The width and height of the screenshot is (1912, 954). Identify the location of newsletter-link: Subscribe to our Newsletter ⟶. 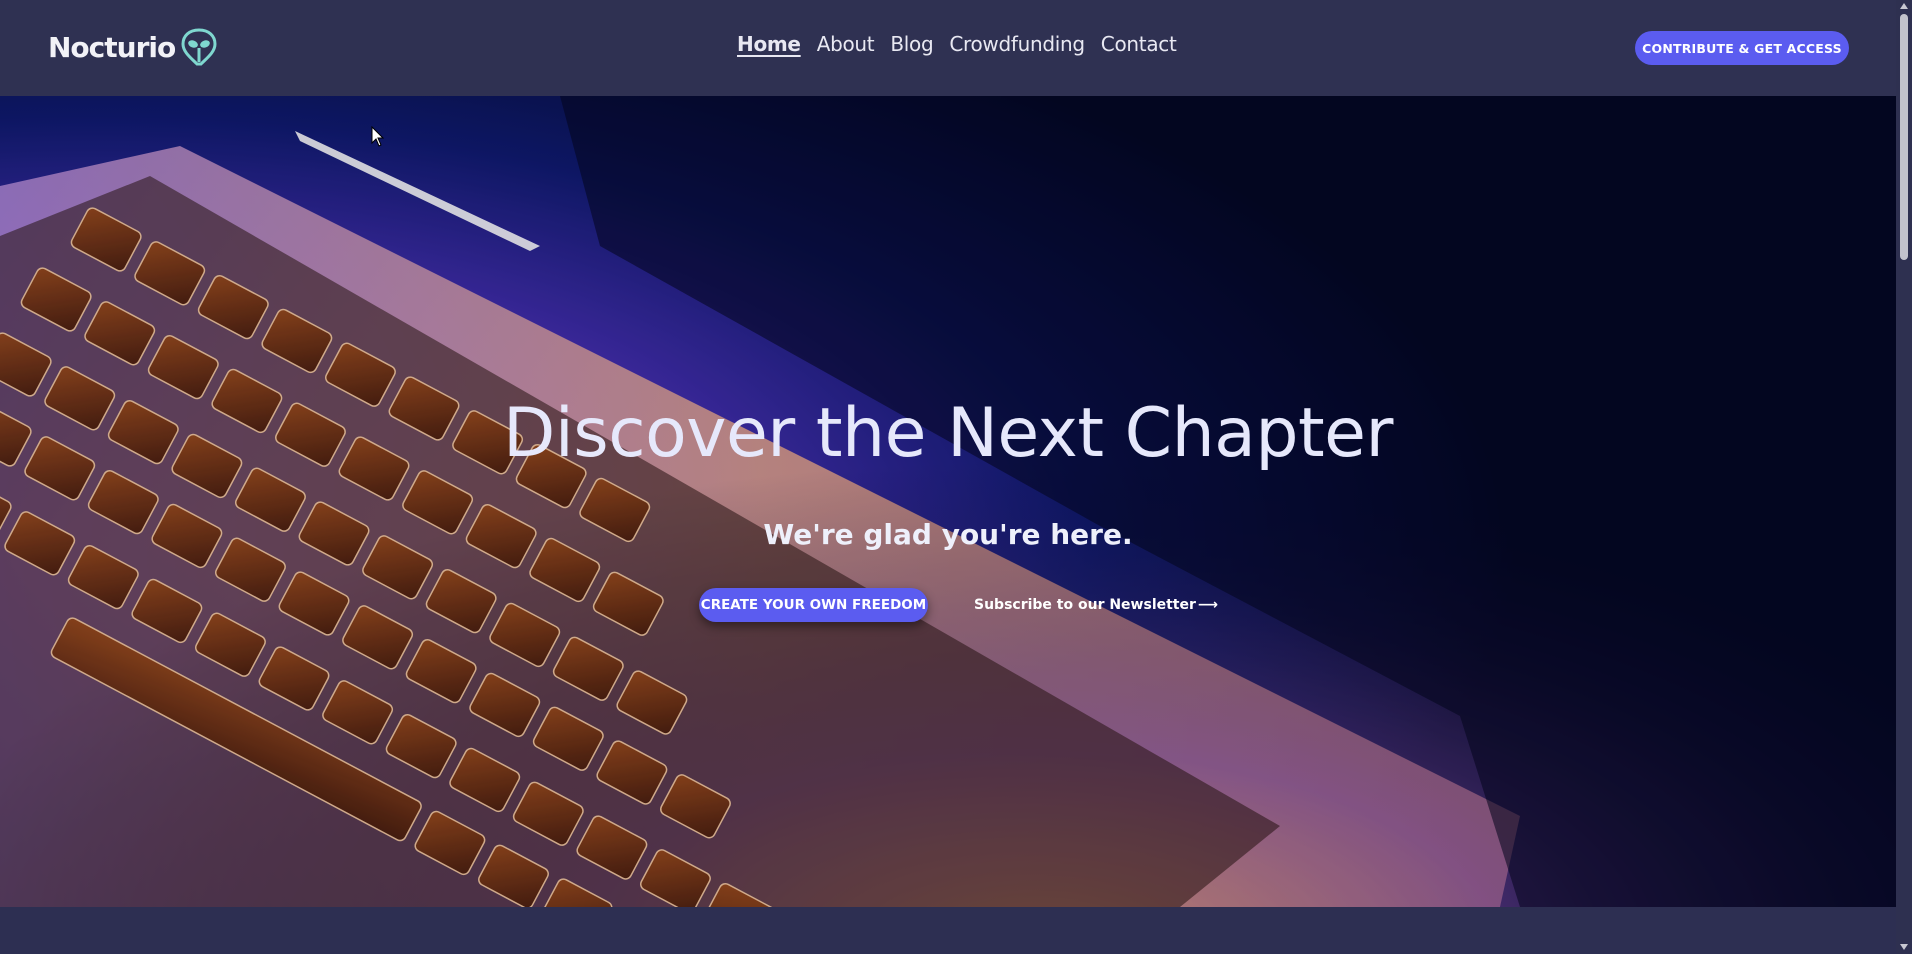
(1096, 605).